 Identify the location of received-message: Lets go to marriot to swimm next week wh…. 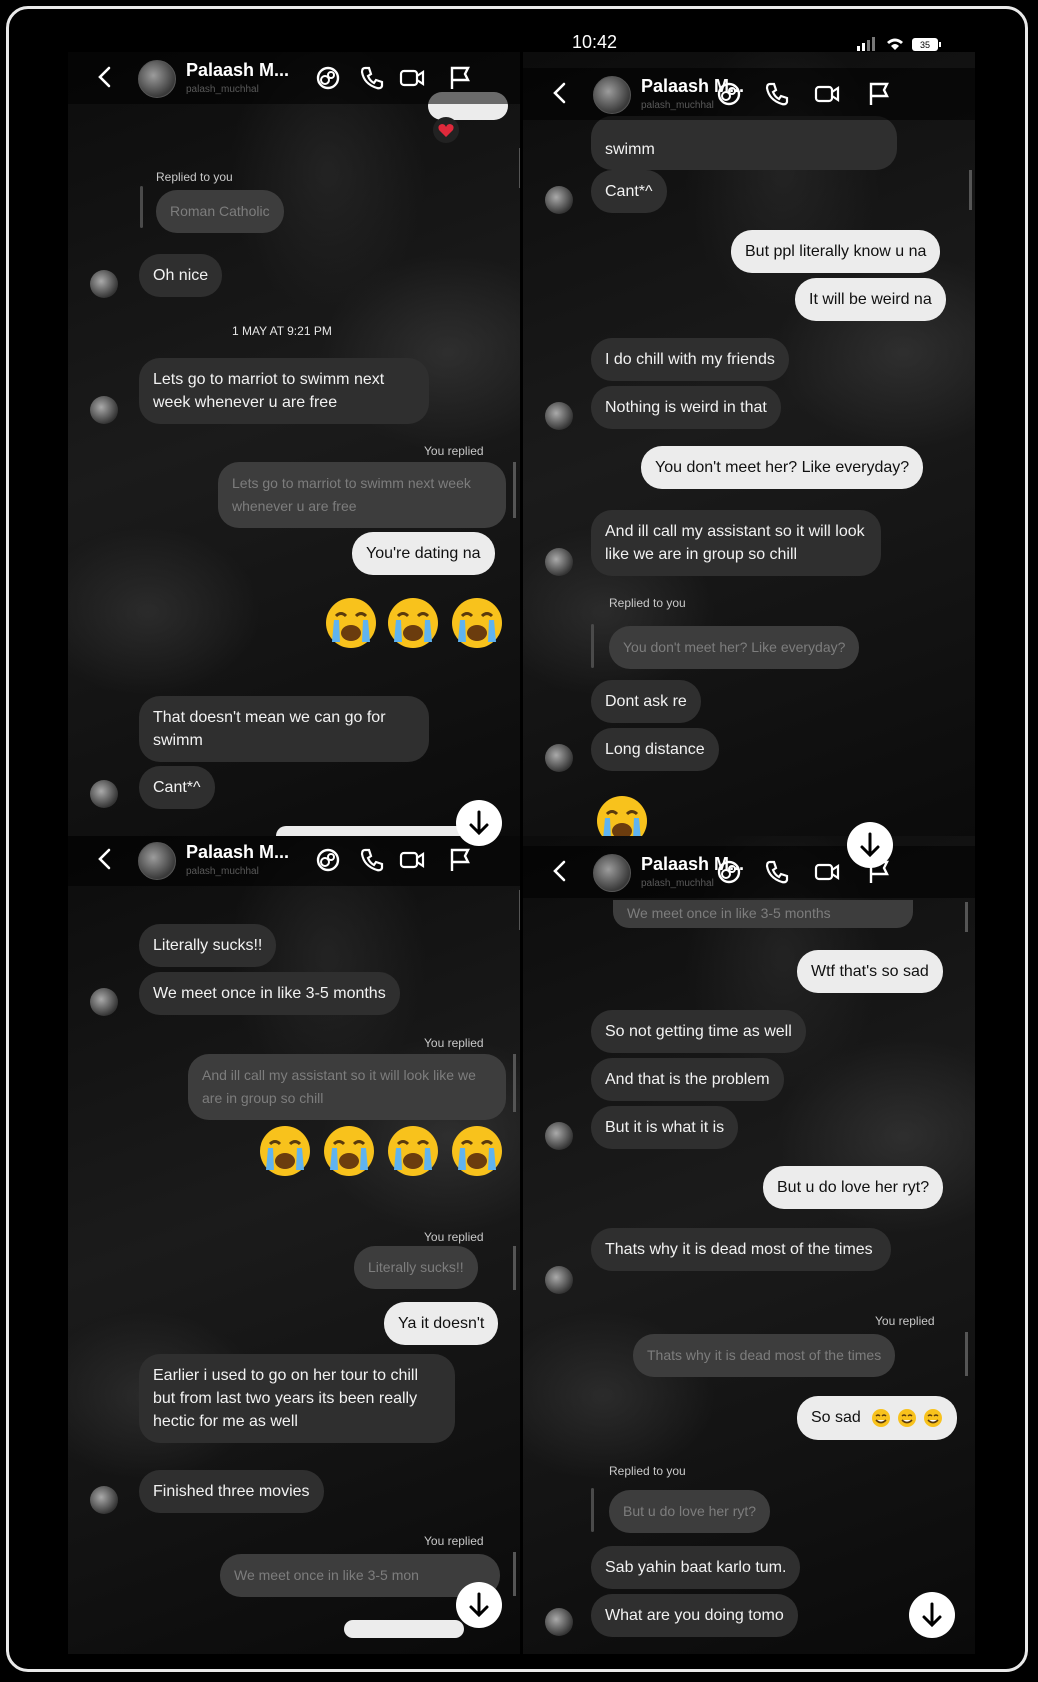
(284, 391).